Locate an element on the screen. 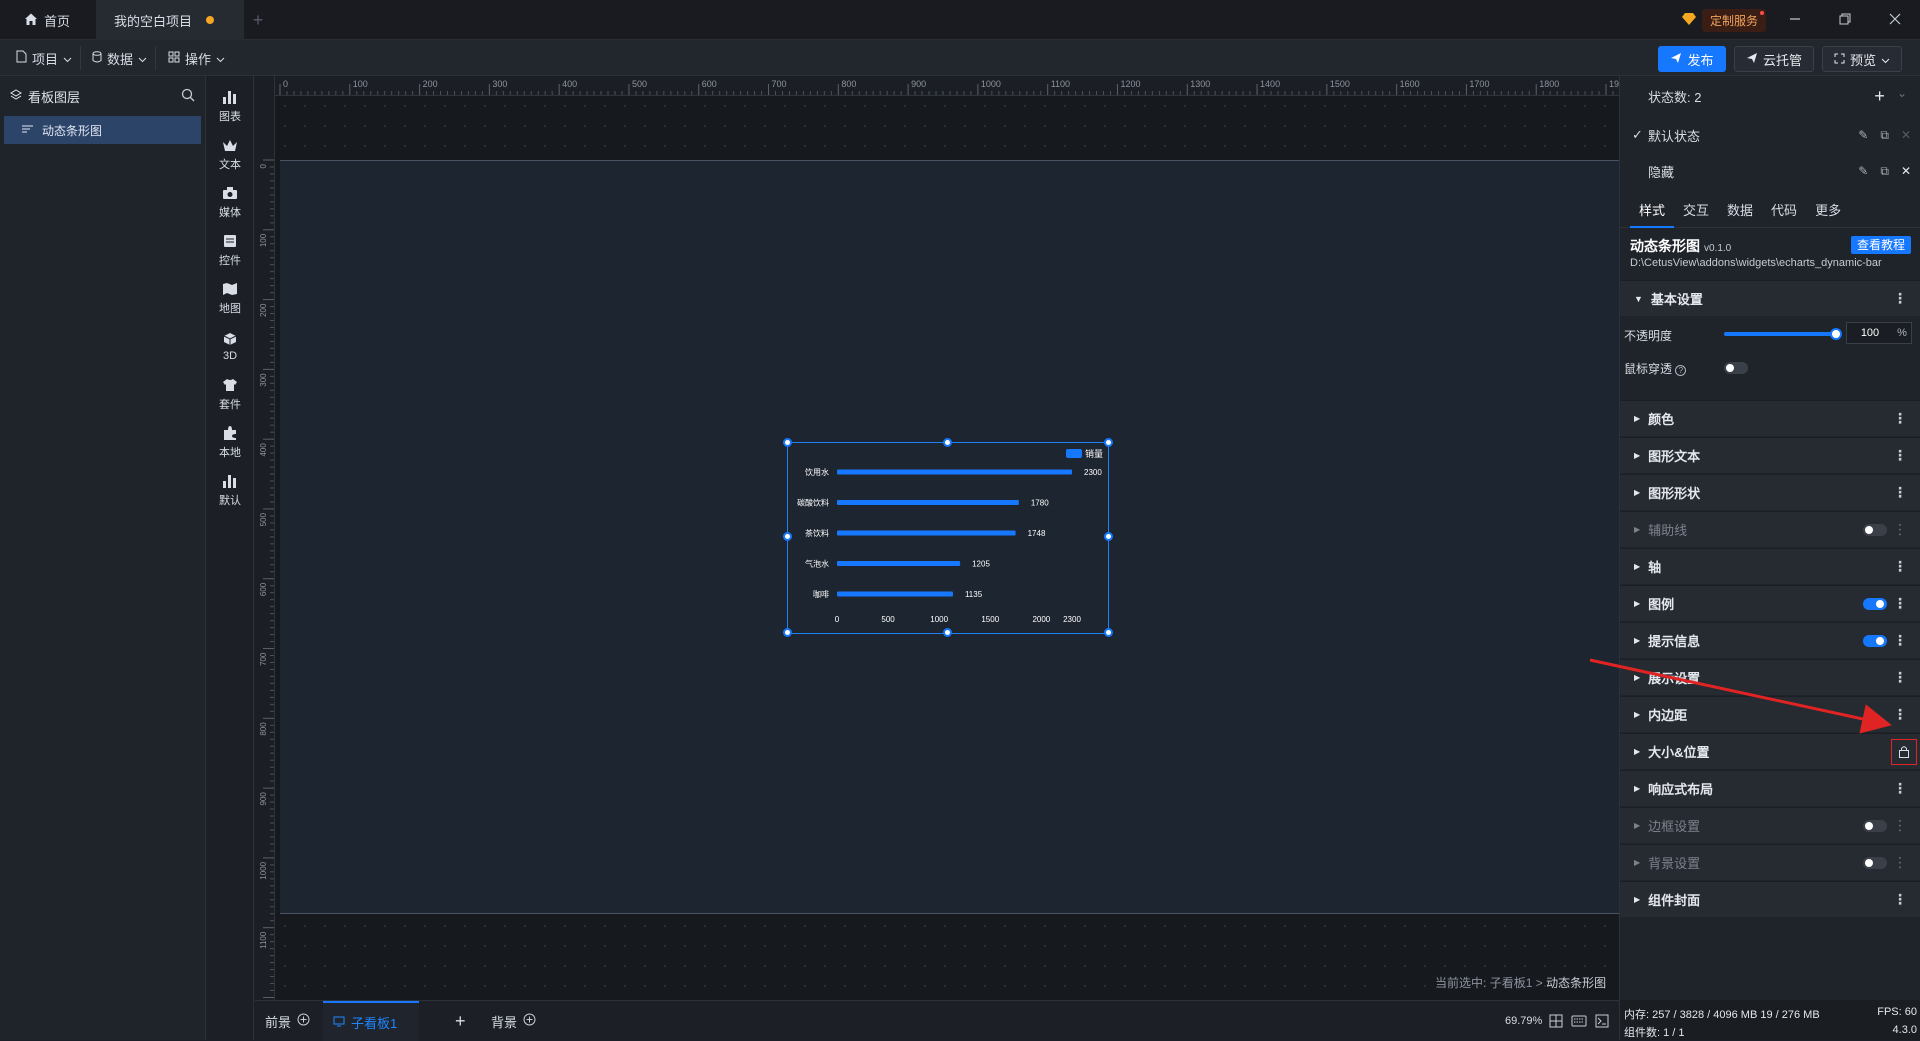 The height and width of the screenshot is (1041, 1920). state-default: ✓ 默认状态 ✎ ⧉ ✕ is located at coordinates (1770, 135).